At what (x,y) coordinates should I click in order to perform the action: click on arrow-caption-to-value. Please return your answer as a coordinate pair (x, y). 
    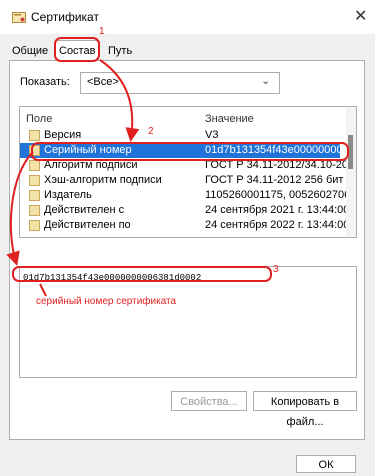
    Looking at the image, I should click on (43, 290).